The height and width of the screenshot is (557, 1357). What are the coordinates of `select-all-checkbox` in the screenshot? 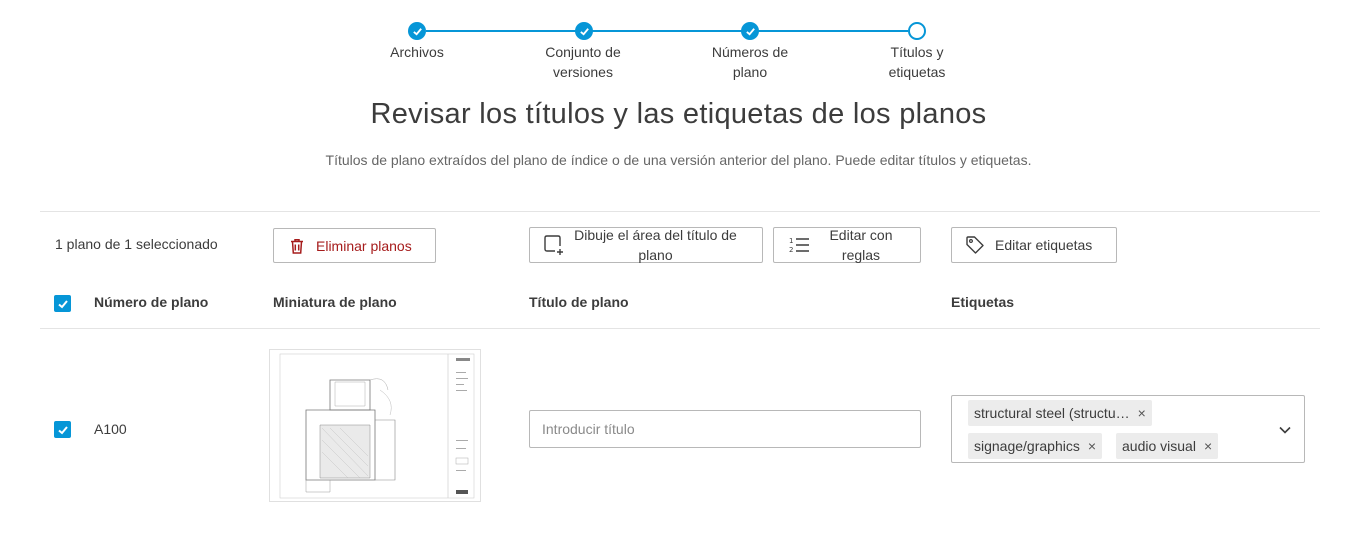 It's located at (62, 303).